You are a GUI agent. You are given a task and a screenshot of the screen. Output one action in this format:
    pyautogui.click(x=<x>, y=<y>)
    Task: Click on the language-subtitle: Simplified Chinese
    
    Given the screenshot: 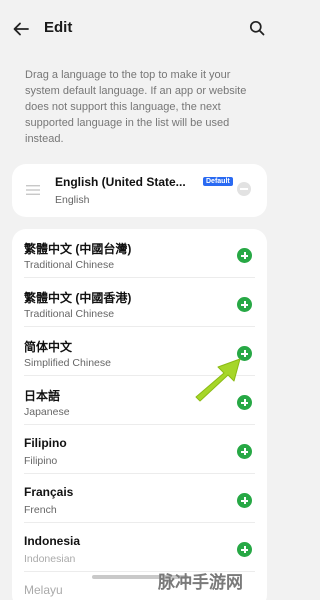 What is the action you would take?
    pyautogui.click(x=67, y=363)
    